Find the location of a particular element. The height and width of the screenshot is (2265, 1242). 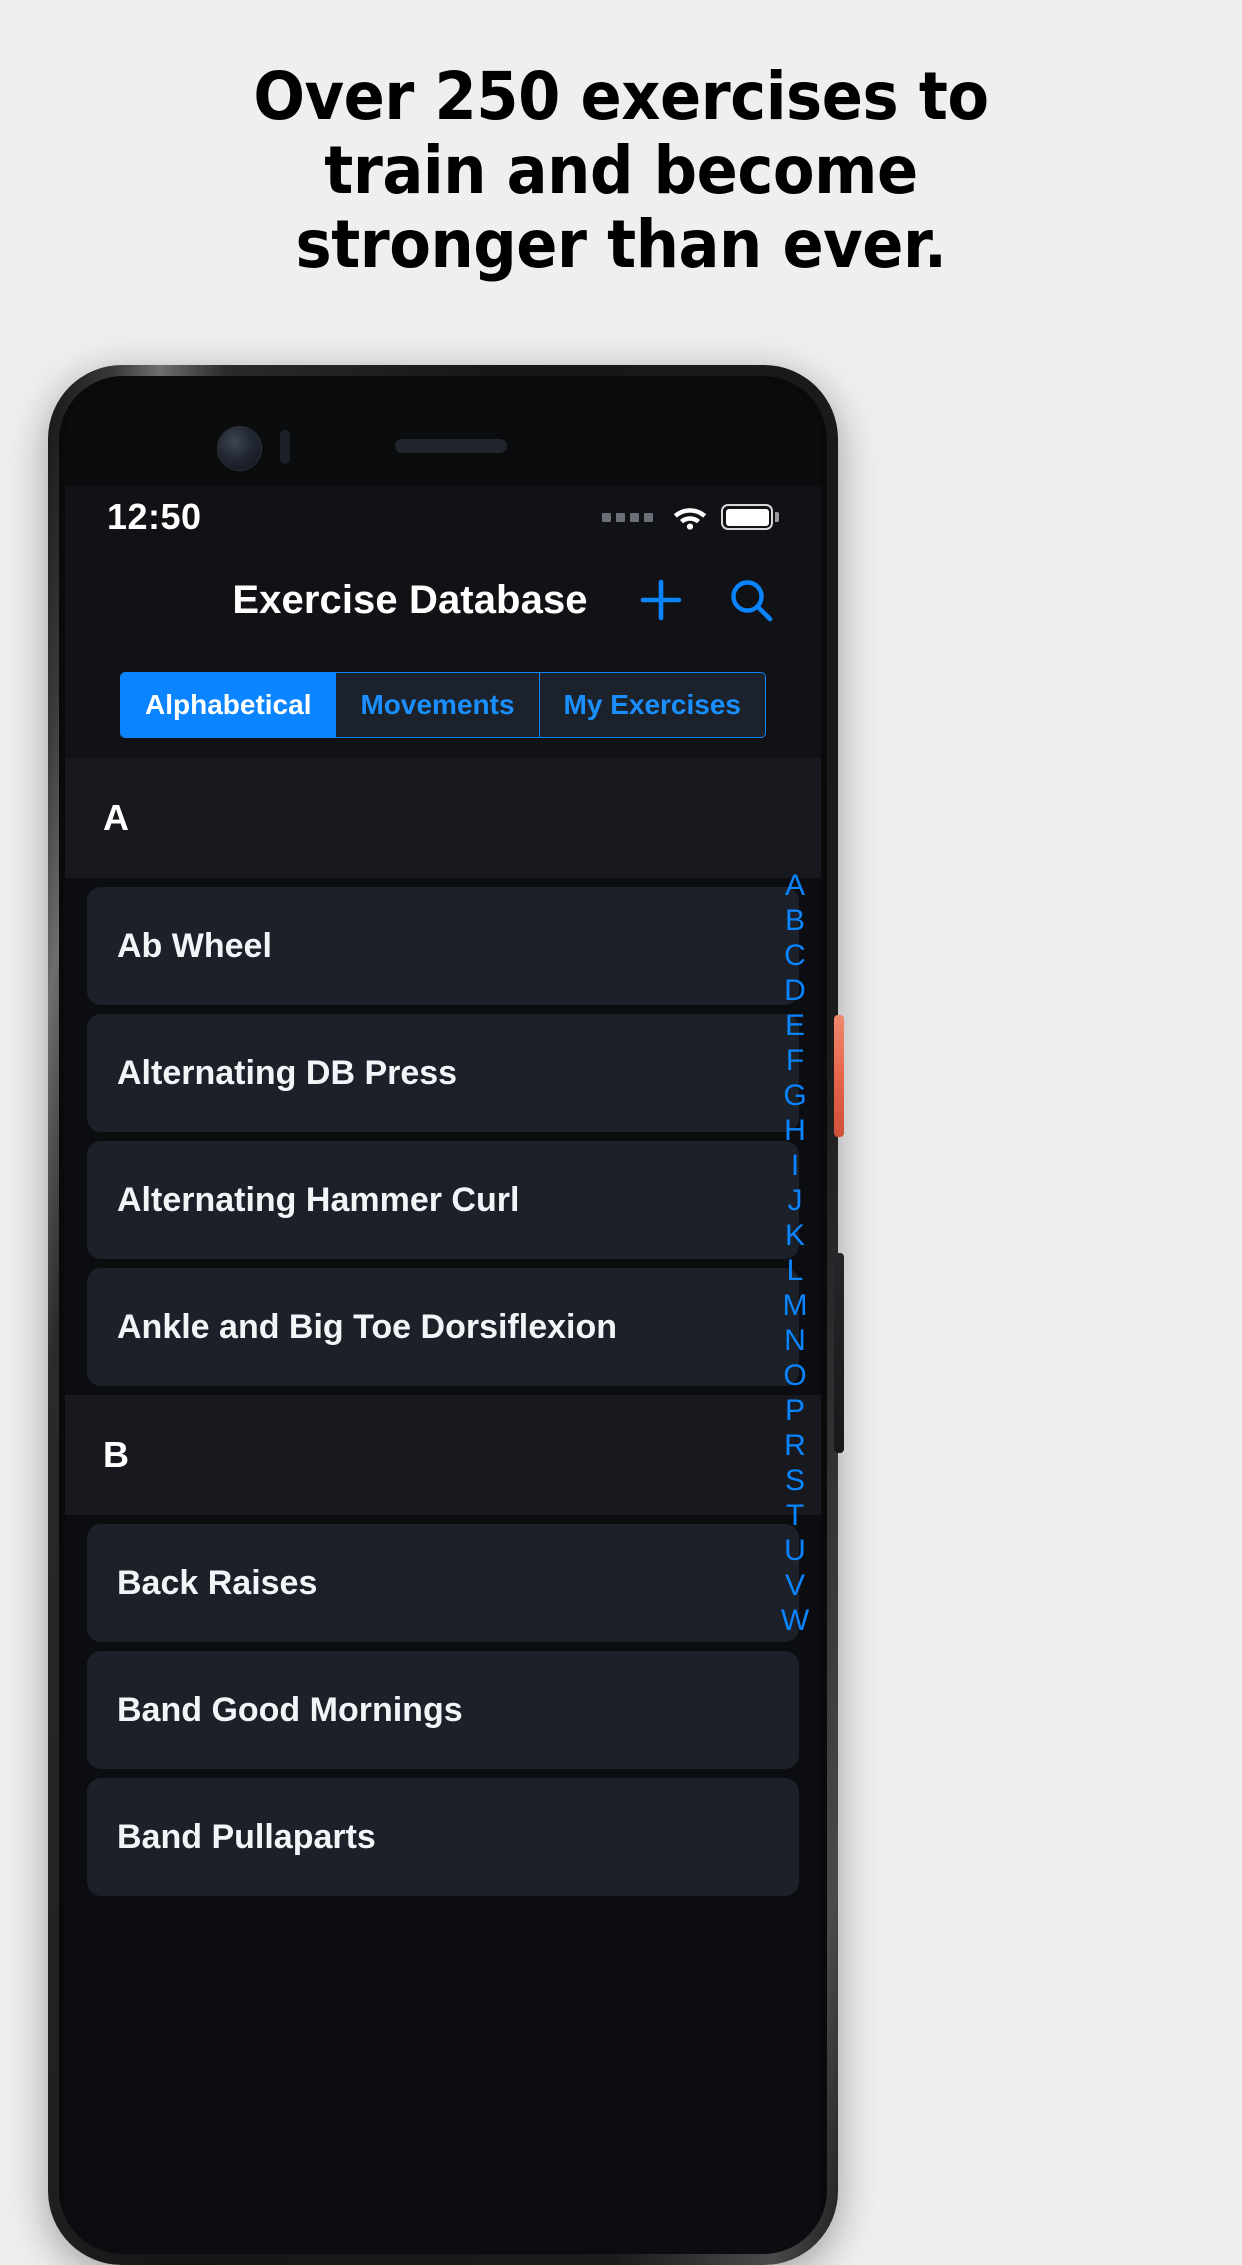

alphabet-index-letter: W is located at coordinates (795, 1620).